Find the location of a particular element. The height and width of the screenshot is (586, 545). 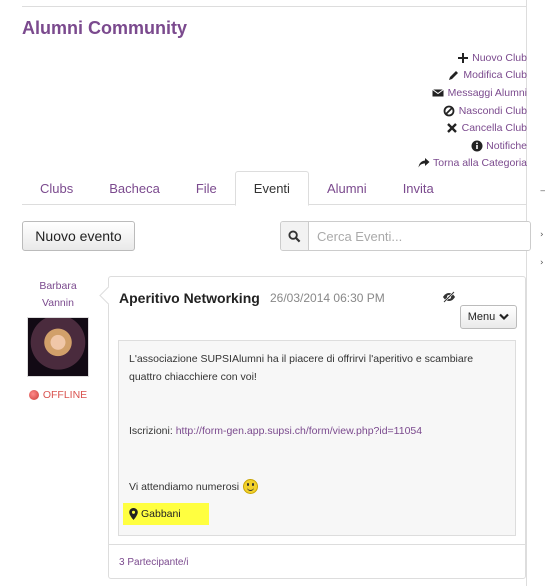

top-divider is located at coordinates (274, 6).